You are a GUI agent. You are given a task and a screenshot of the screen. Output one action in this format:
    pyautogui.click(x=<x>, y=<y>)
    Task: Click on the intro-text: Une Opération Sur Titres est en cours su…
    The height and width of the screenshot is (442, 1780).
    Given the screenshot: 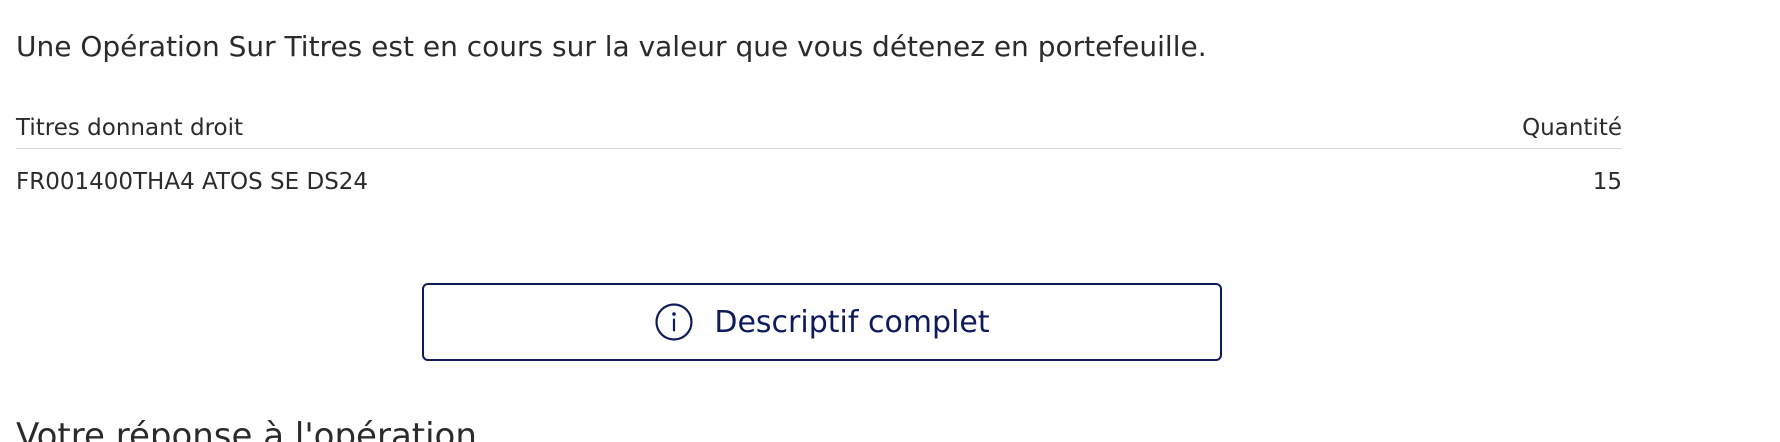 What is the action you would take?
    pyautogui.click(x=611, y=46)
    